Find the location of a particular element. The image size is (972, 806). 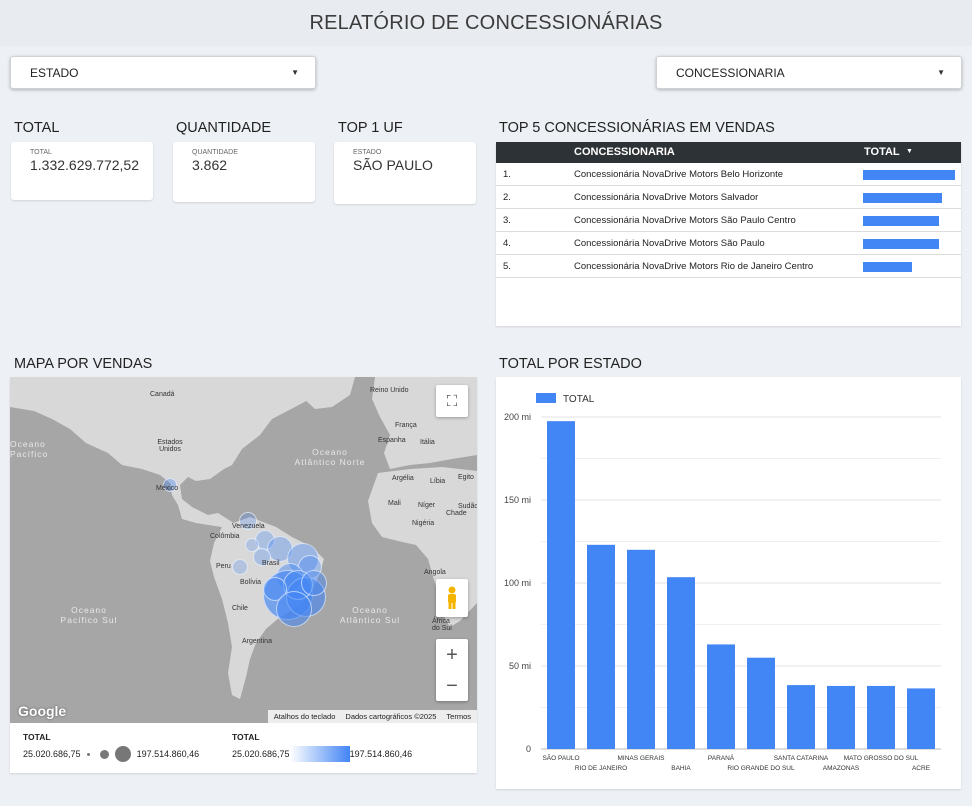

color-legend-max: 197.514.860,46 is located at coordinates (381, 754).